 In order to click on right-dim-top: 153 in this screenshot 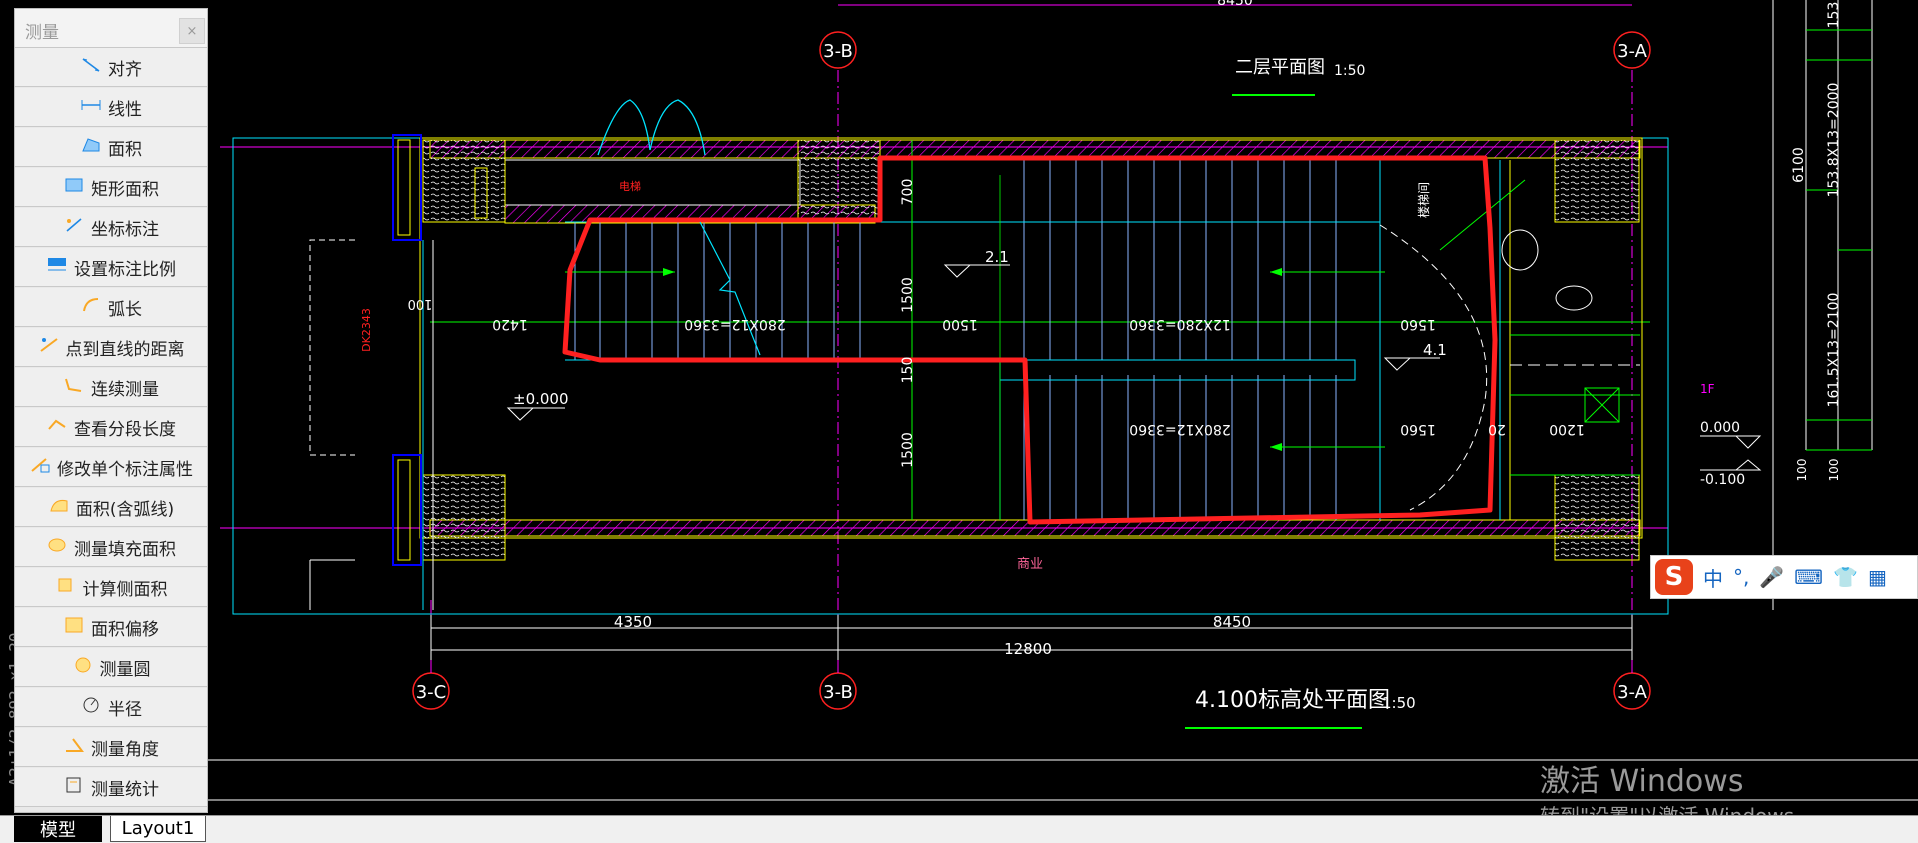, I will do `click(1834, 15)`.